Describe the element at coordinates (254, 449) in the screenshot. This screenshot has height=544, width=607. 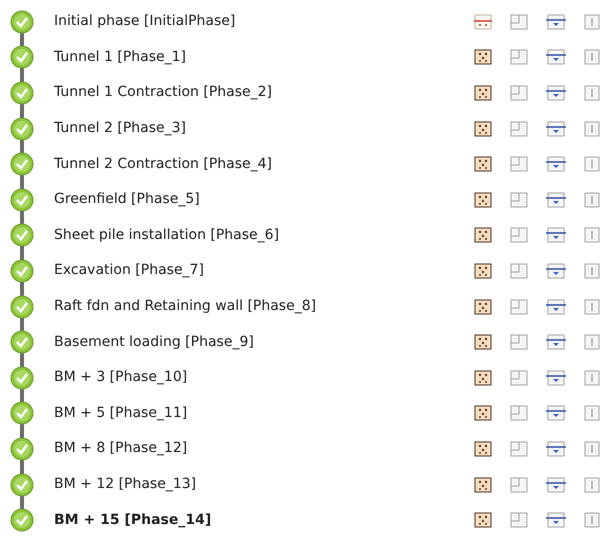
I see `phase-label: BM + 8 [Phase_12]` at that location.